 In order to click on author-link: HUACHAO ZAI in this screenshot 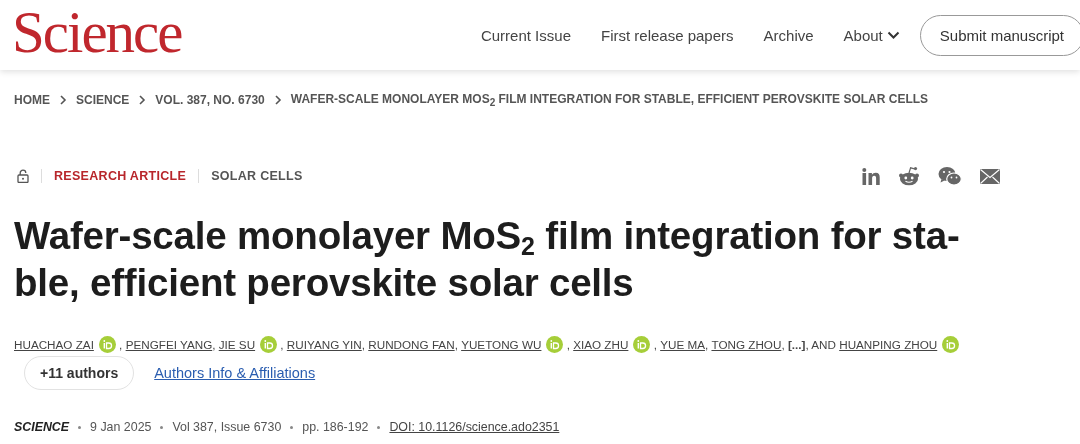, I will do `click(54, 345)`.